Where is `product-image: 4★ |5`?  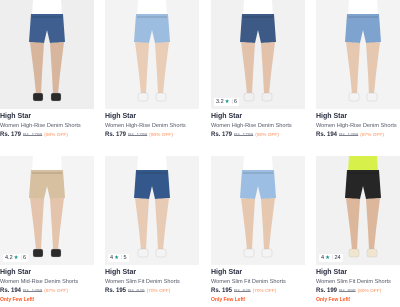 product-image: 4★ |5 is located at coordinates (152, 210).